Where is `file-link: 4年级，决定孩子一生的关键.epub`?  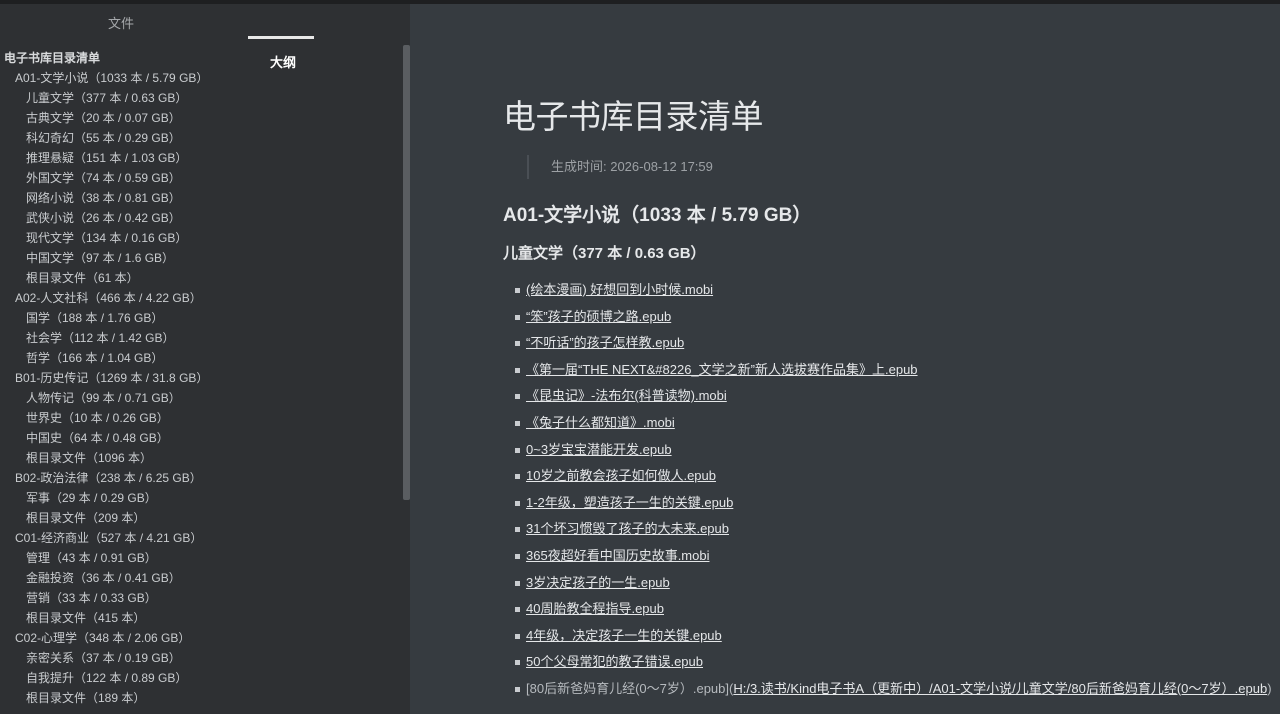
file-link: 4年级，决定孩子一生的关键.epub is located at coordinates (624, 635).